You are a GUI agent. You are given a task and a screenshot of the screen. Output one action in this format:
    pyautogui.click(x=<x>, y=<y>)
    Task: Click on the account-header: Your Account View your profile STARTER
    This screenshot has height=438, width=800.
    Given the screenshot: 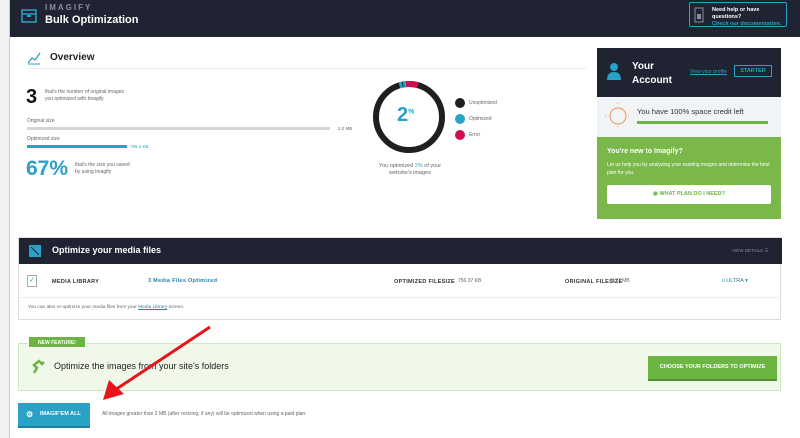 What is the action you would take?
    pyautogui.click(x=689, y=72)
    